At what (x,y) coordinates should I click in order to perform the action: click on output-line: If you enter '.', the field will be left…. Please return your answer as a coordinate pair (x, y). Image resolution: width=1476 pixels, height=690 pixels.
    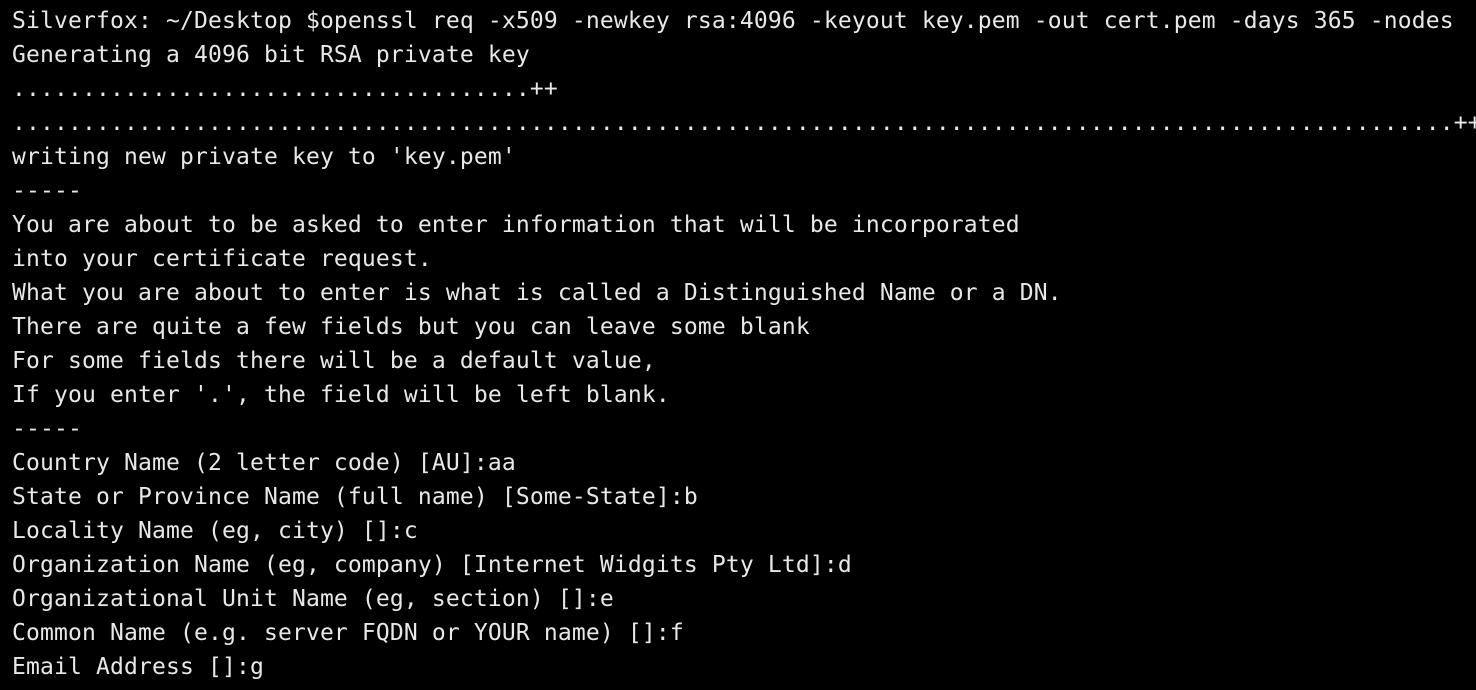
    Looking at the image, I should click on (341, 395).